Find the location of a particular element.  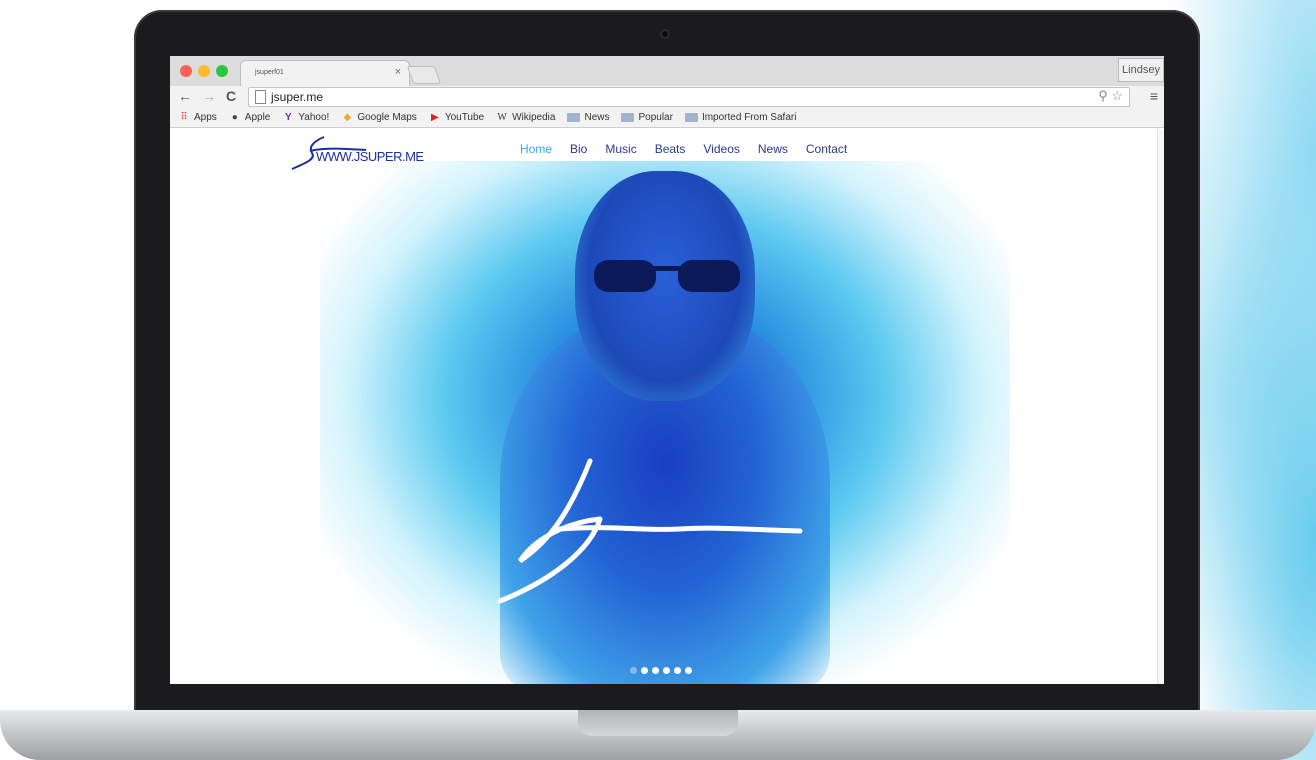

url-text: jsuper.me is located at coordinates (297, 97).